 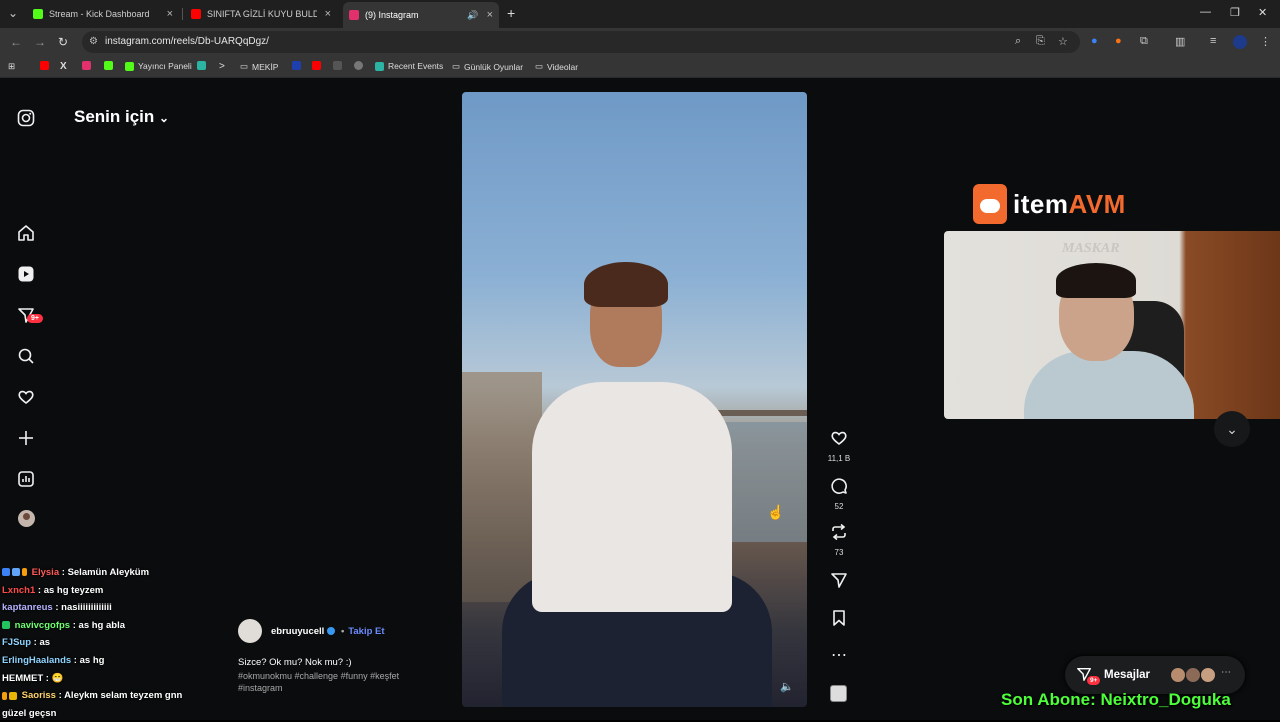 I want to click on chat-text: 😁, so click(x=57, y=678).